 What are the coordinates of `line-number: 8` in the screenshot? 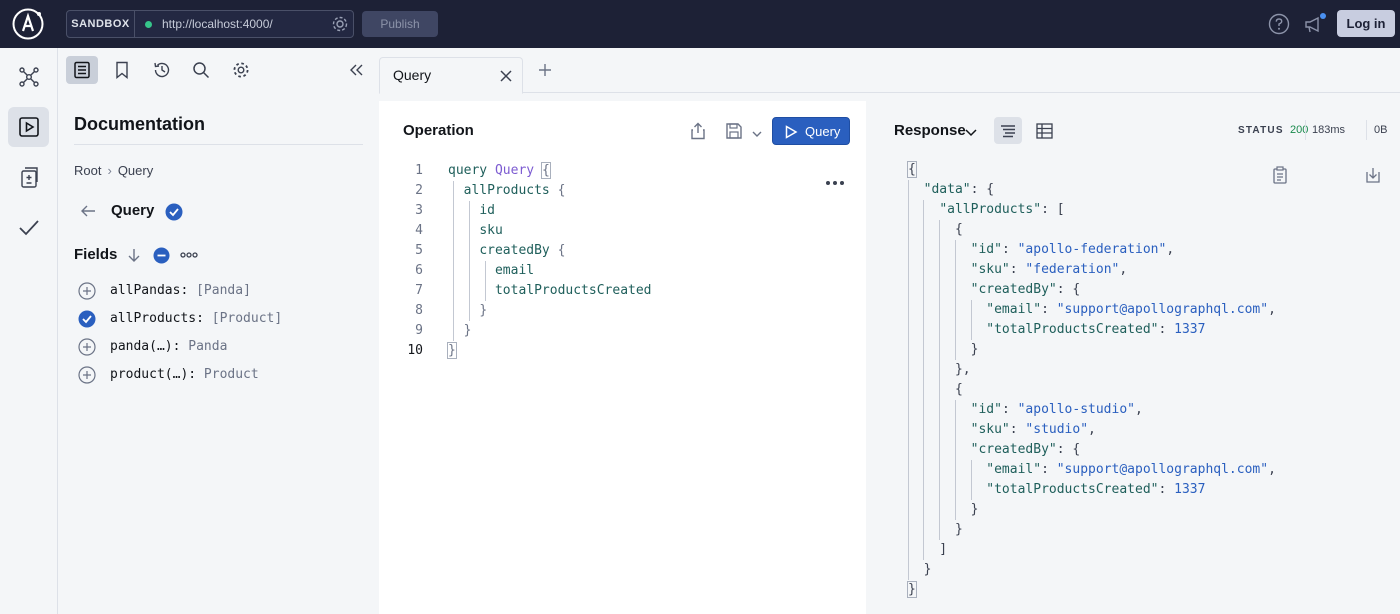 It's located at (419, 310).